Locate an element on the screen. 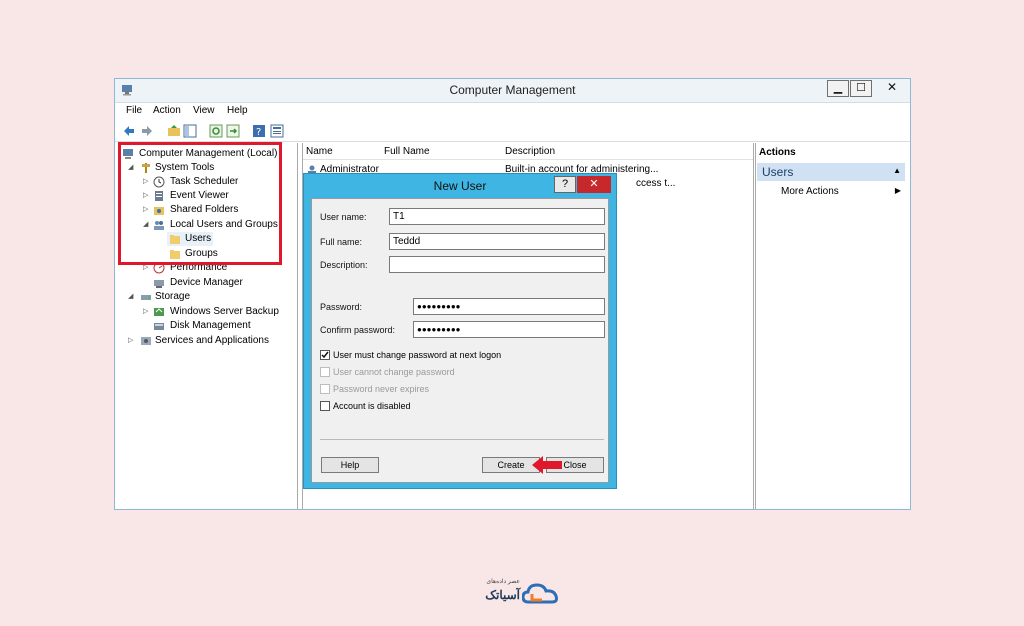 Image resolution: width=1024 pixels, height=626 pixels. forward-arrow-icon is located at coordinates (147, 131).